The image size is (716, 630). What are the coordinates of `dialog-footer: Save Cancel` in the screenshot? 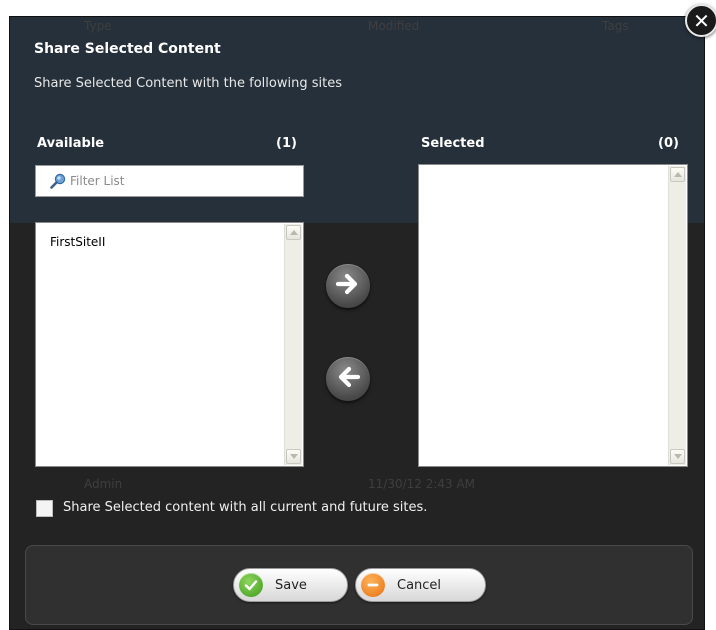 It's located at (359, 585).